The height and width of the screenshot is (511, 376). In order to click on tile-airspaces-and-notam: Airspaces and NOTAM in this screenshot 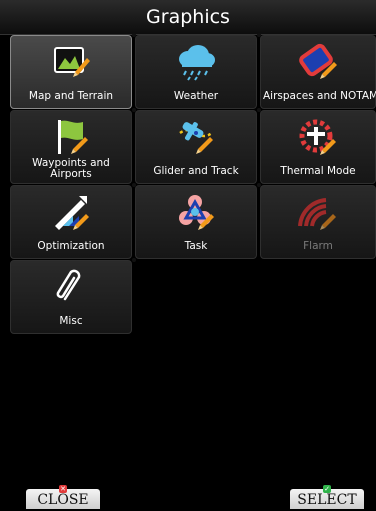, I will do `click(318, 72)`.